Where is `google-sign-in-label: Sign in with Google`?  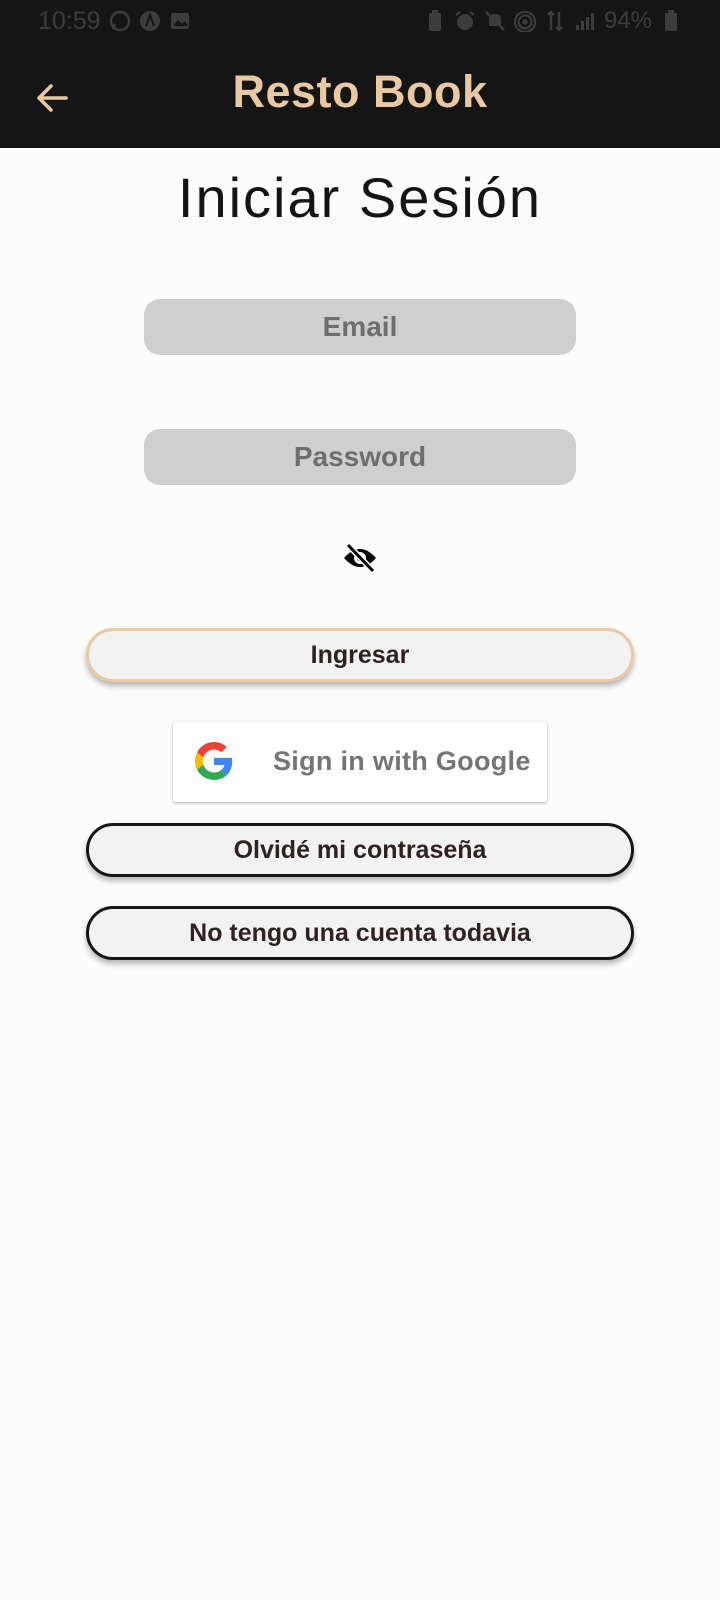
google-sign-in-label: Sign in with Google is located at coordinates (402, 761).